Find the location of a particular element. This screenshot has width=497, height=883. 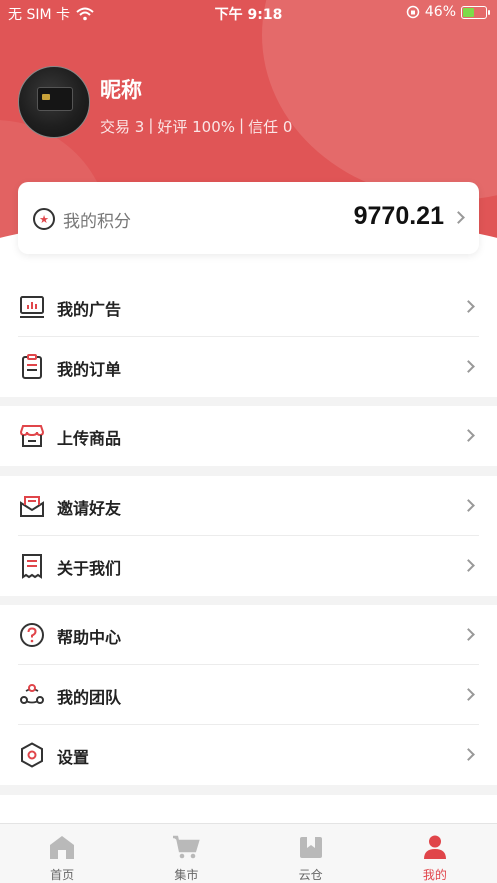

shop-icon is located at coordinates (32, 436).